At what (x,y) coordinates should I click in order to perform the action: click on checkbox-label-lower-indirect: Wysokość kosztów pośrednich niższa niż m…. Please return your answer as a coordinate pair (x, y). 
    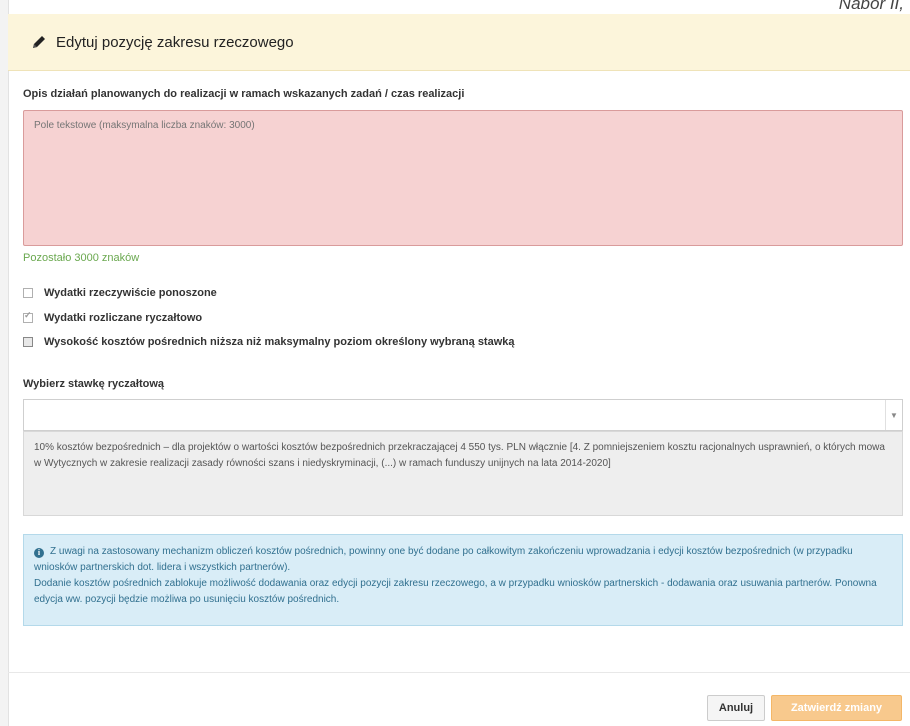
    Looking at the image, I should click on (279, 342).